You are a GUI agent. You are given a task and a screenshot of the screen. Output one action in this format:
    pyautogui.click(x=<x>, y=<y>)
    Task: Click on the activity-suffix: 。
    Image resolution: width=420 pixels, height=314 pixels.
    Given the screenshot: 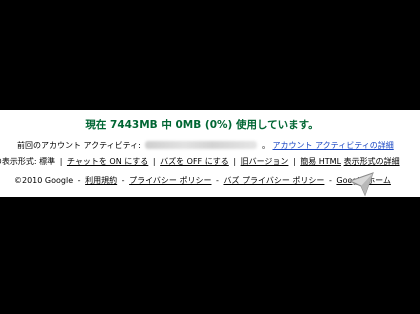 What is the action you would take?
    pyautogui.click(x=265, y=145)
    